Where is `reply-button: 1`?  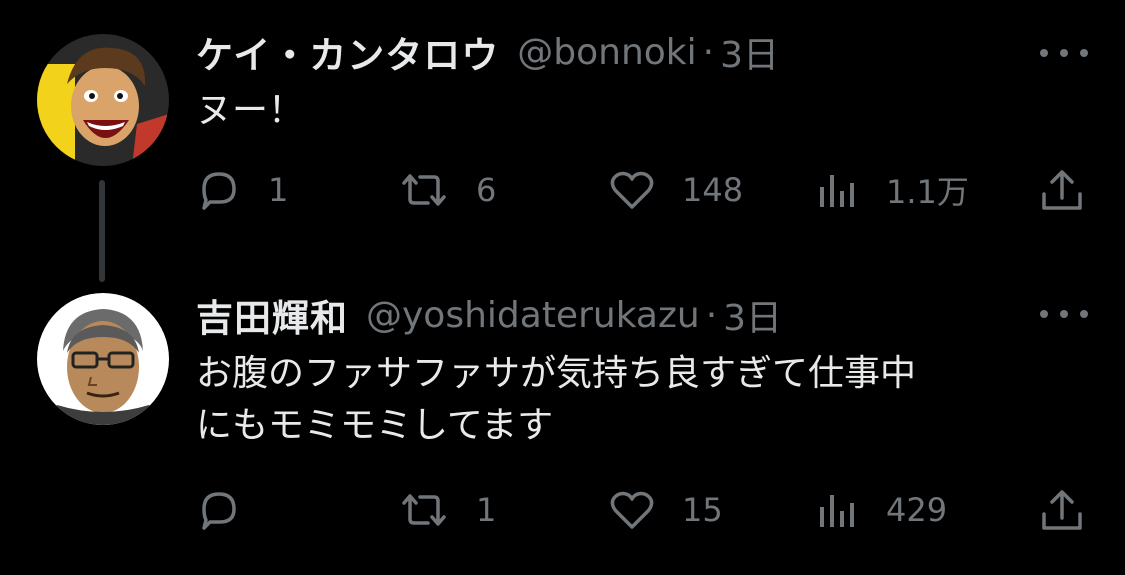 reply-button: 1 is located at coordinates (242, 190).